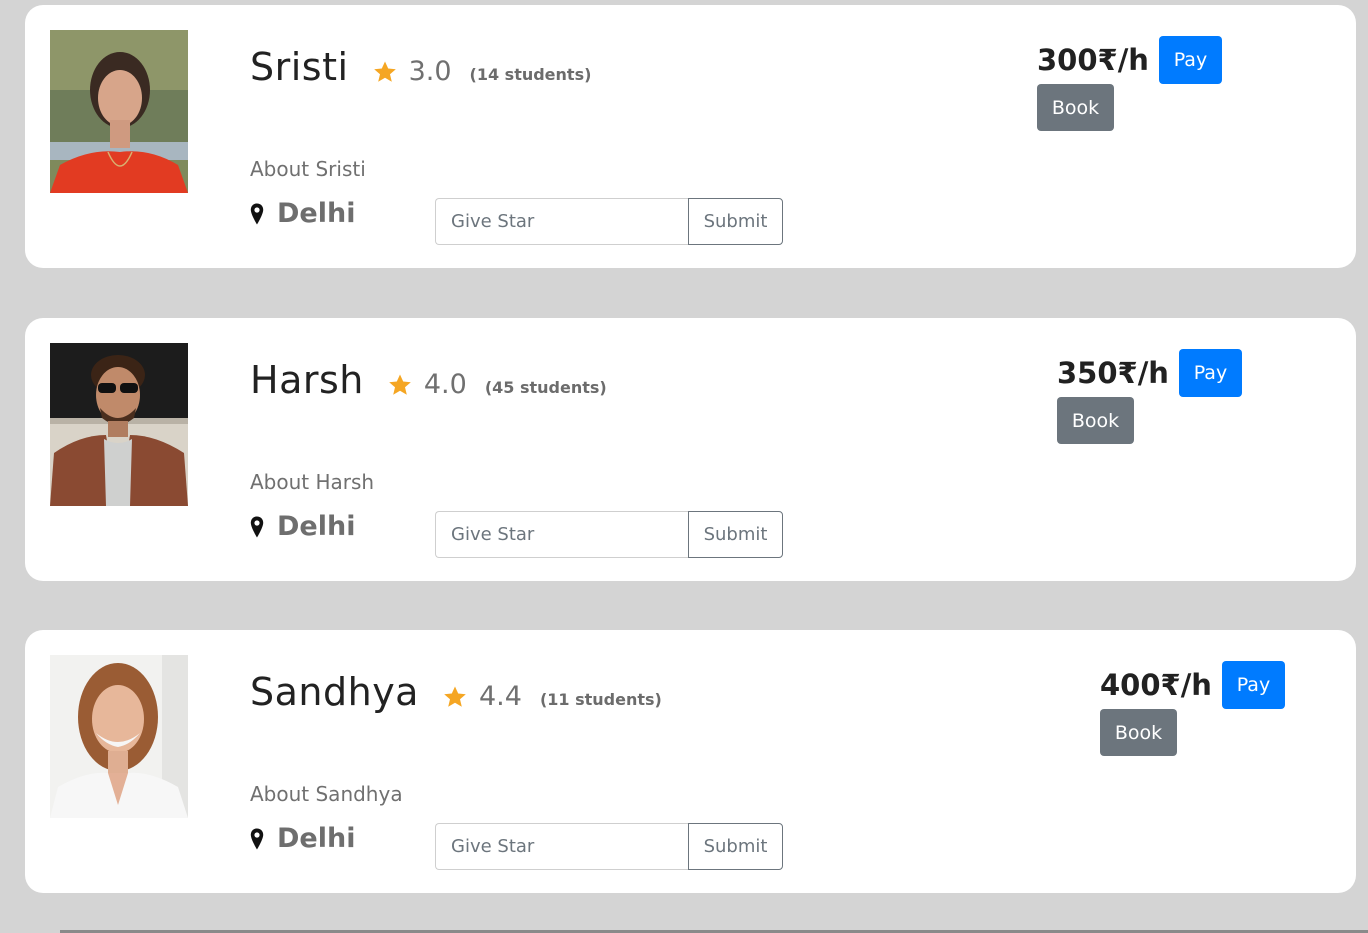  Describe the element at coordinates (530, 74) in the screenshot. I see `student-count: (14 students)` at that location.